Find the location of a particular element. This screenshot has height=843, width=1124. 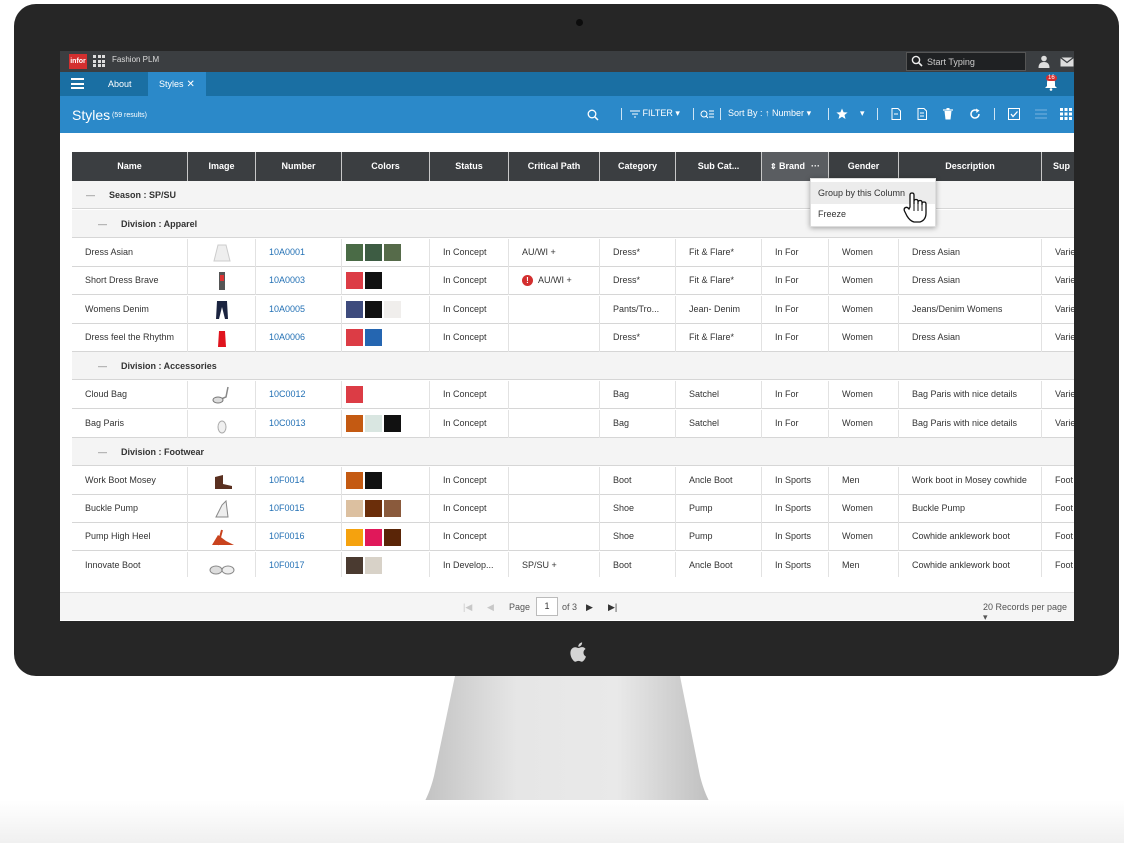

close-tab-icon: ✕ is located at coordinates (191, 84).